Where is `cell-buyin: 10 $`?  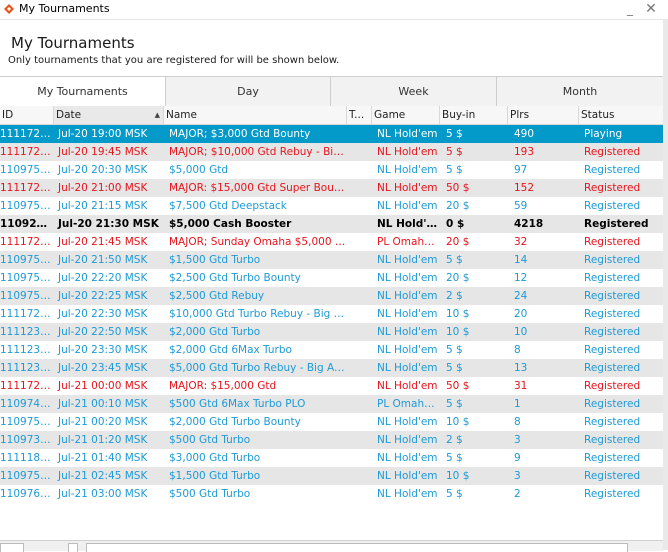 cell-buyin: 10 $ is located at coordinates (458, 332).